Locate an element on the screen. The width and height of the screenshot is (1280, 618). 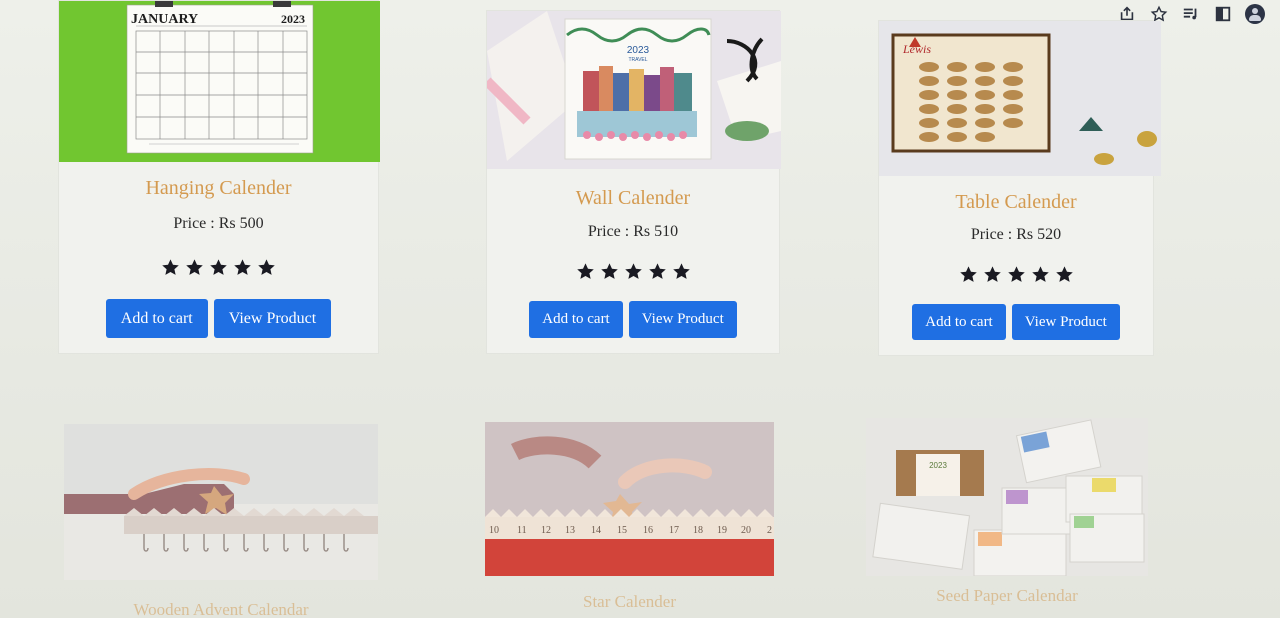
product-image-wall-calender: 2023 TRAVEL is located at coordinates (634, 90).